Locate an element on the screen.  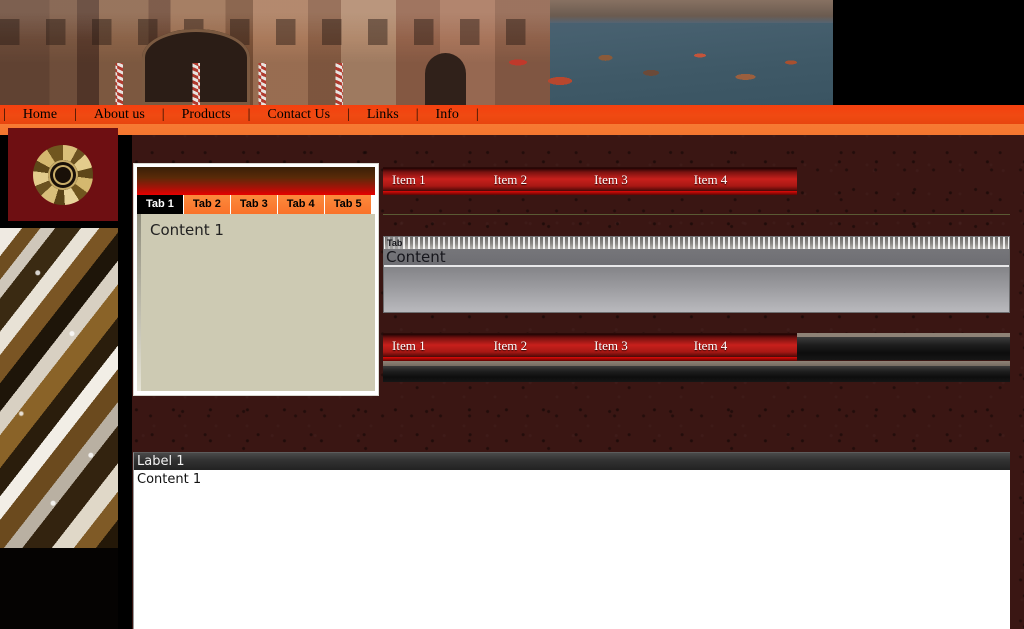
header-banner-image is located at coordinates (416, 52).